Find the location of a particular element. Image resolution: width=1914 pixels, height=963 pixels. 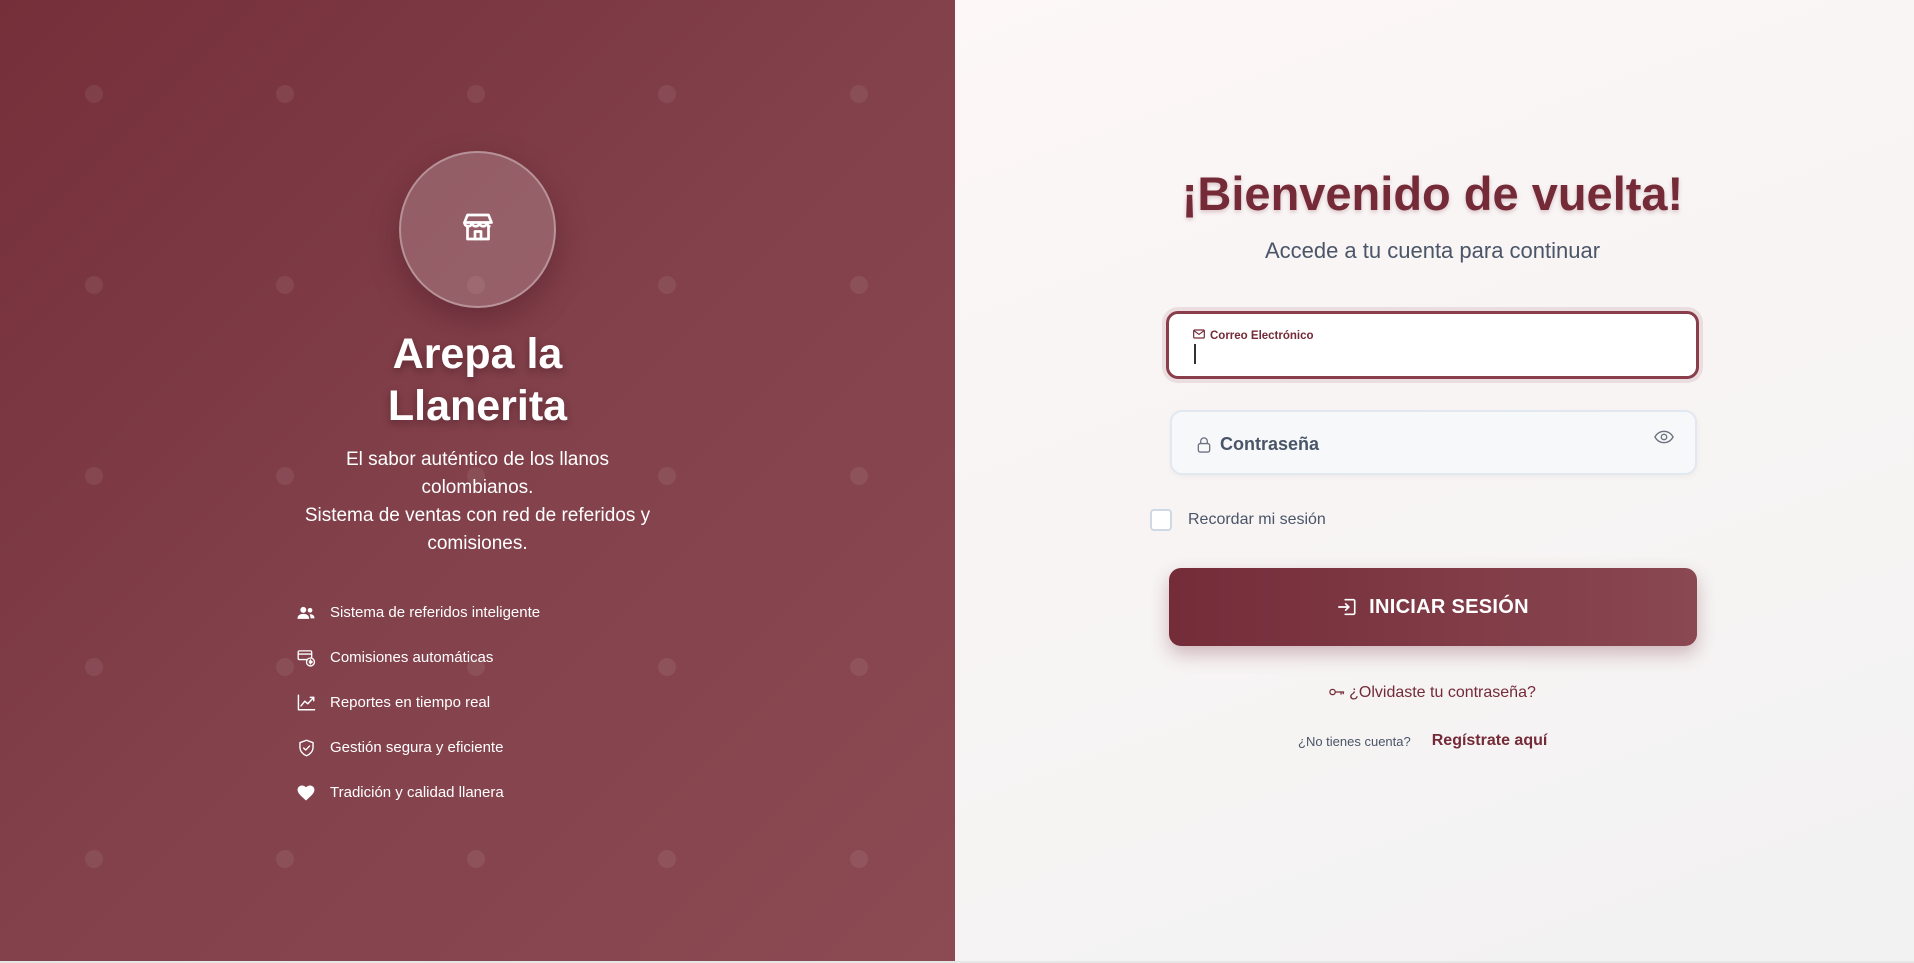

email-label: Correo Electrónico is located at coordinates (1253, 335).